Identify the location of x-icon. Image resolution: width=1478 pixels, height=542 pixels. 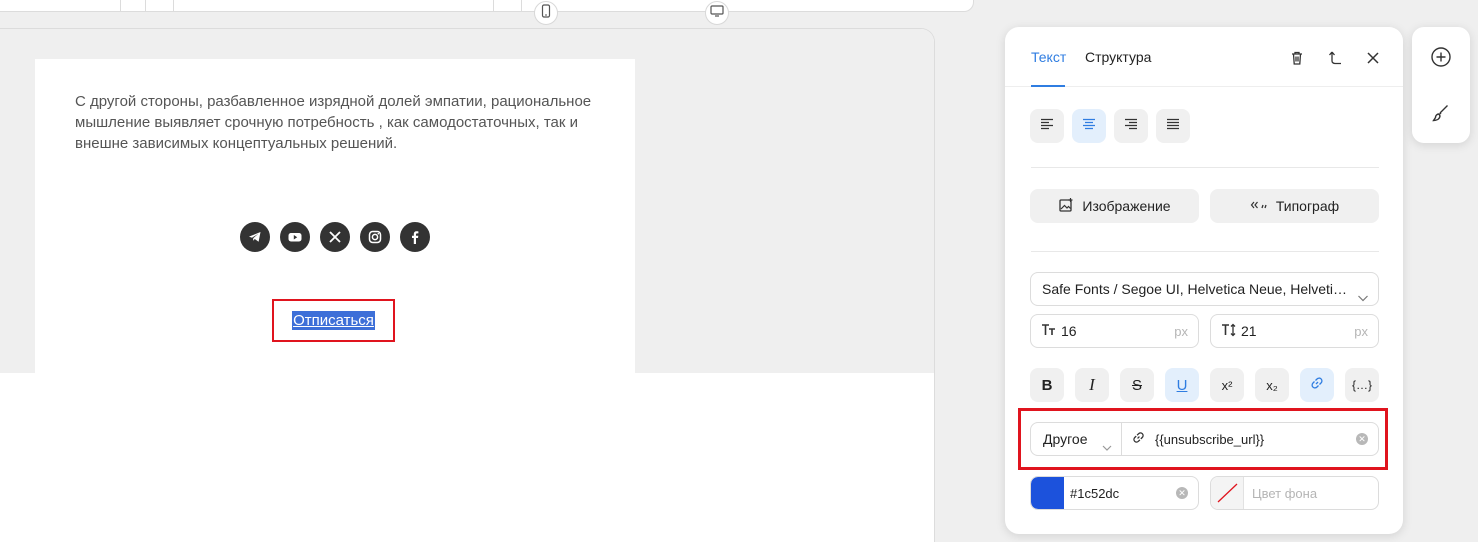
(335, 237).